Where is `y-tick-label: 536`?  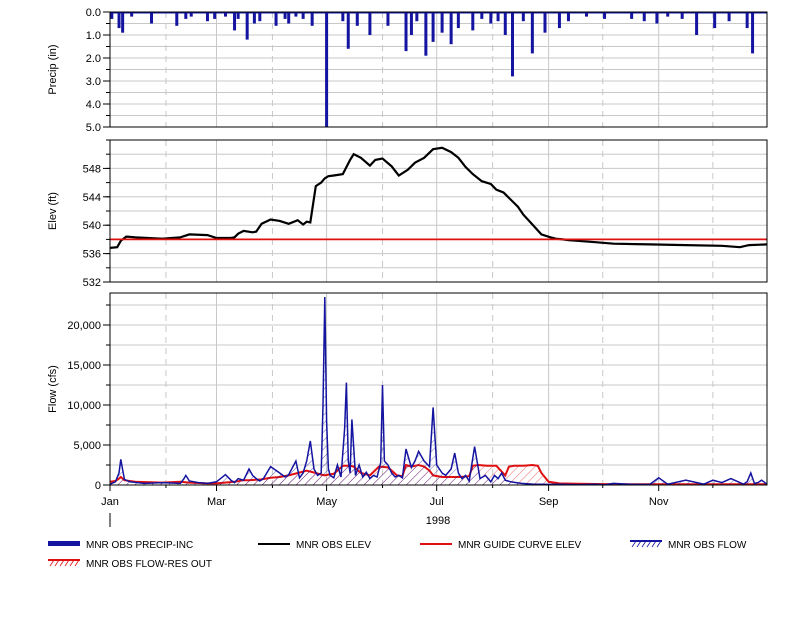
y-tick-label: 536 is located at coordinates (92, 255).